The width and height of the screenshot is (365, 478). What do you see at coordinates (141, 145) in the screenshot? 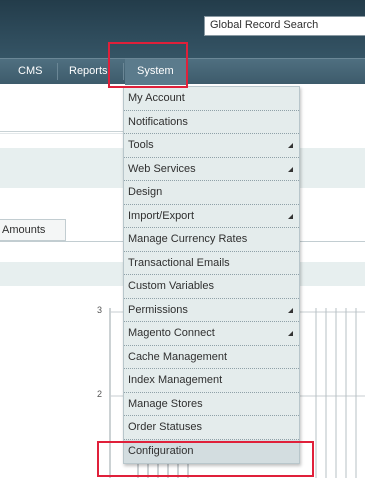
I see `menu-item-label: Tools` at bounding box center [141, 145].